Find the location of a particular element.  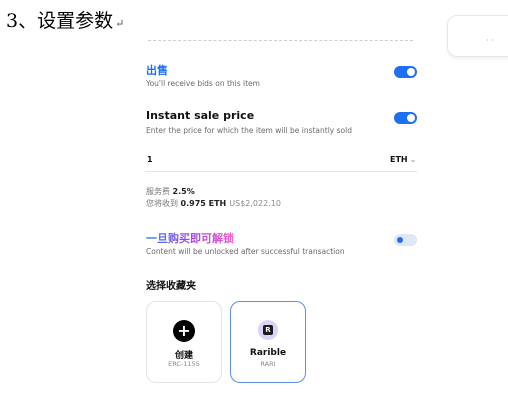

currency-label: ETH is located at coordinates (399, 159).